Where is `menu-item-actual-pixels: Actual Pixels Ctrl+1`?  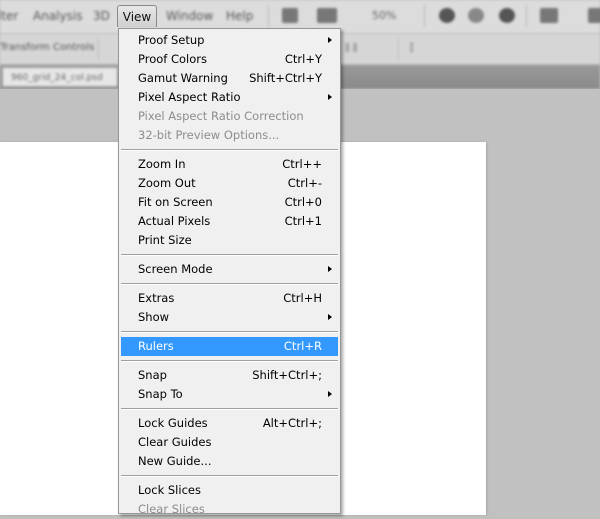
menu-item-actual-pixels: Actual Pixels Ctrl+1 is located at coordinates (229, 221).